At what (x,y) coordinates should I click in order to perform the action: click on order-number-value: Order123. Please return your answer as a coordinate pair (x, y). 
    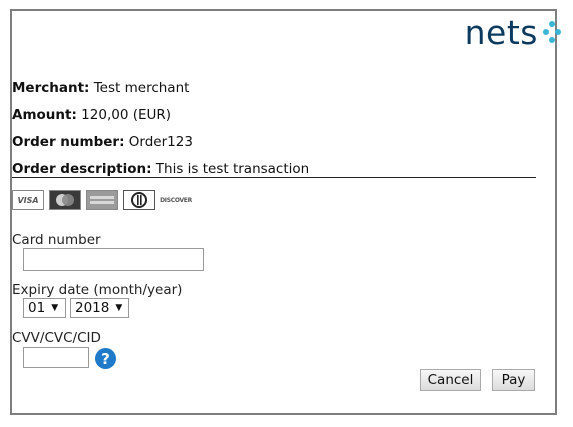
    Looking at the image, I should click on (160, 142).